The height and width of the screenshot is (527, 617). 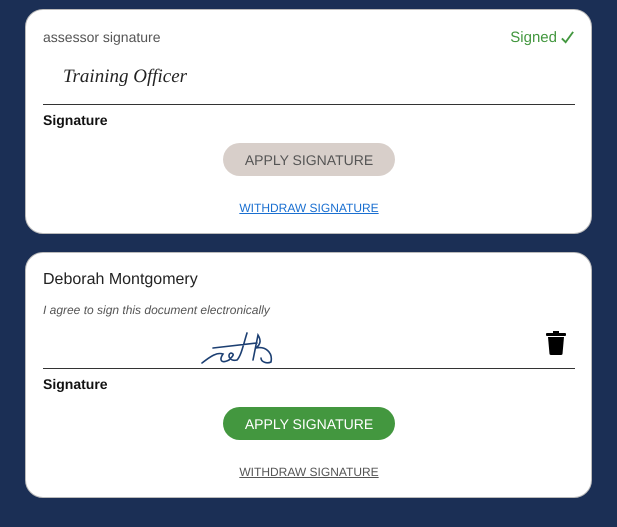 I want to click on apply-signature-button: APPLY SIGNATURE, so click(x=309, y=423).